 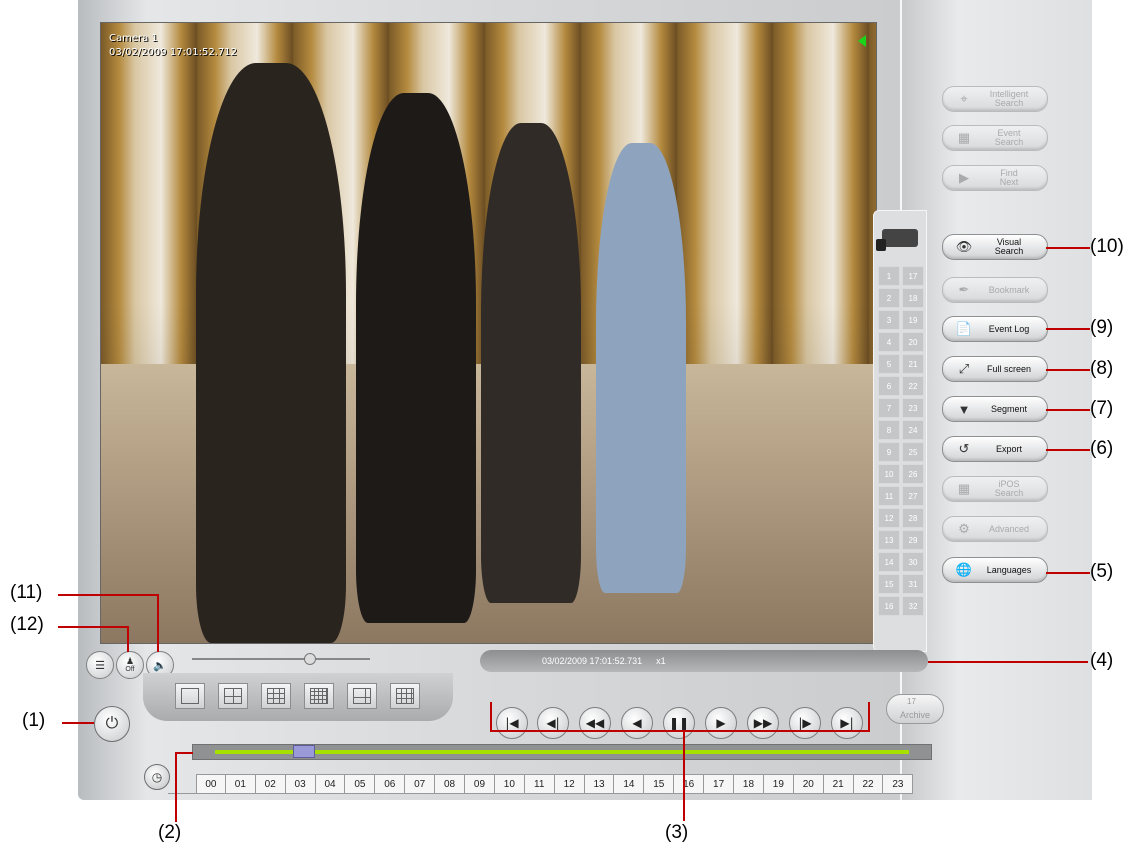 I want to click on camera-channel-button: 17, so click(x=913, y=276).